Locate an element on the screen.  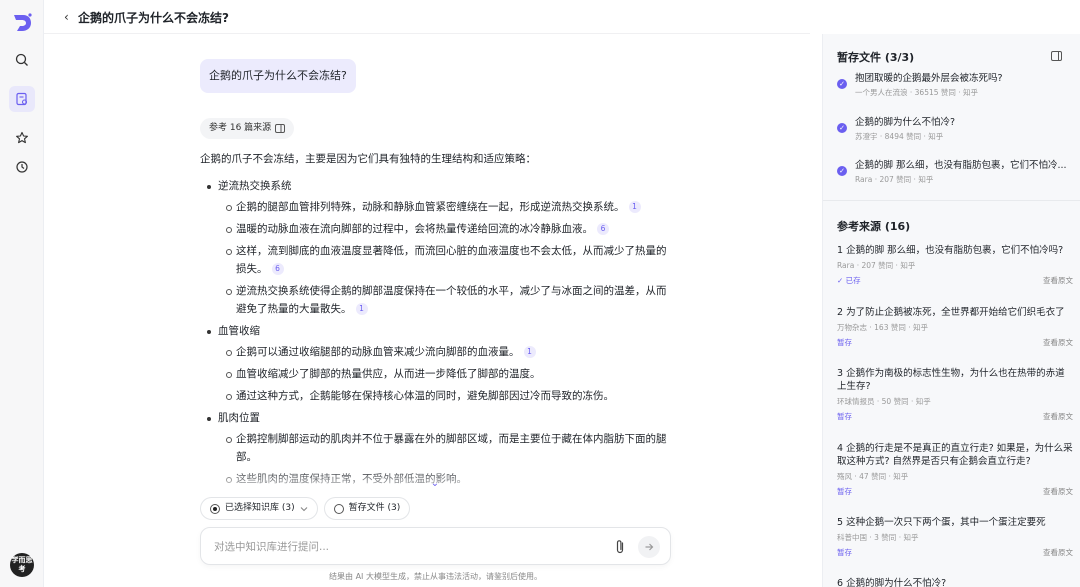
panel-icon is located at coordinates (280, 128).